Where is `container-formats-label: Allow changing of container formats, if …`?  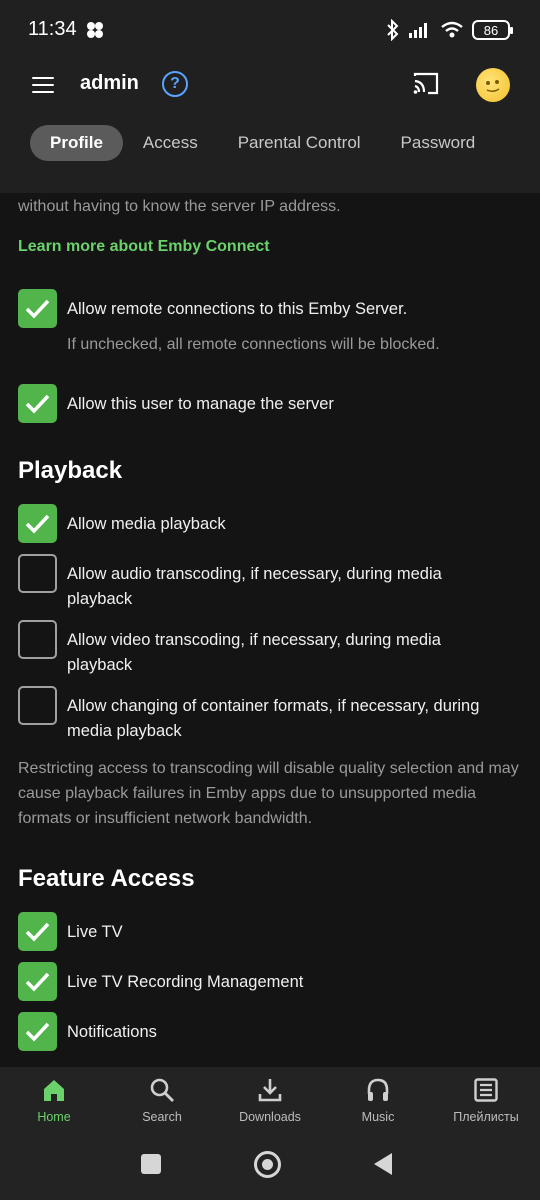 container-formats-label: Allow changing of container formats, if … is located at coordinates (273, 718).